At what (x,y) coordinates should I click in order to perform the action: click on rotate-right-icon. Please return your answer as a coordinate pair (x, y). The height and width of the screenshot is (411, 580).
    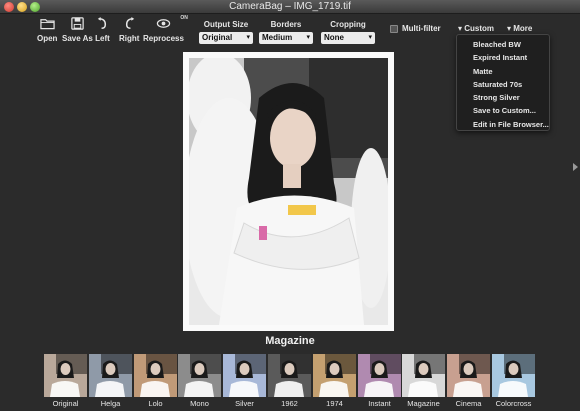
    Looking at the image, I should click on (129, 22).